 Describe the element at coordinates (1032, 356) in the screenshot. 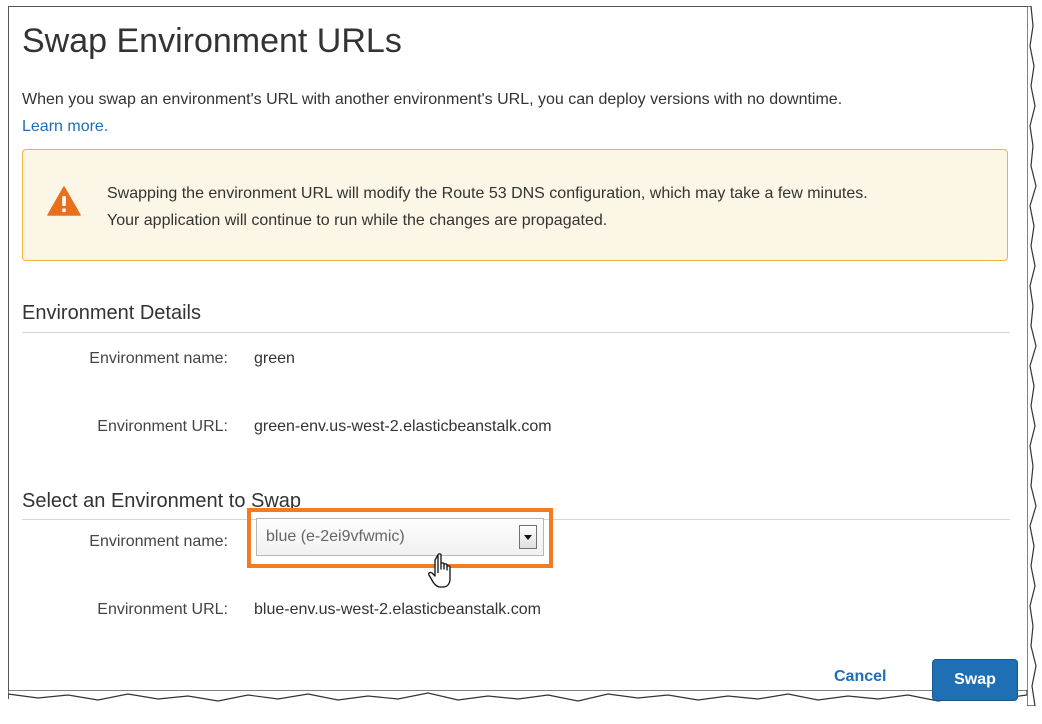

I see `torn-edge-right` at that location.